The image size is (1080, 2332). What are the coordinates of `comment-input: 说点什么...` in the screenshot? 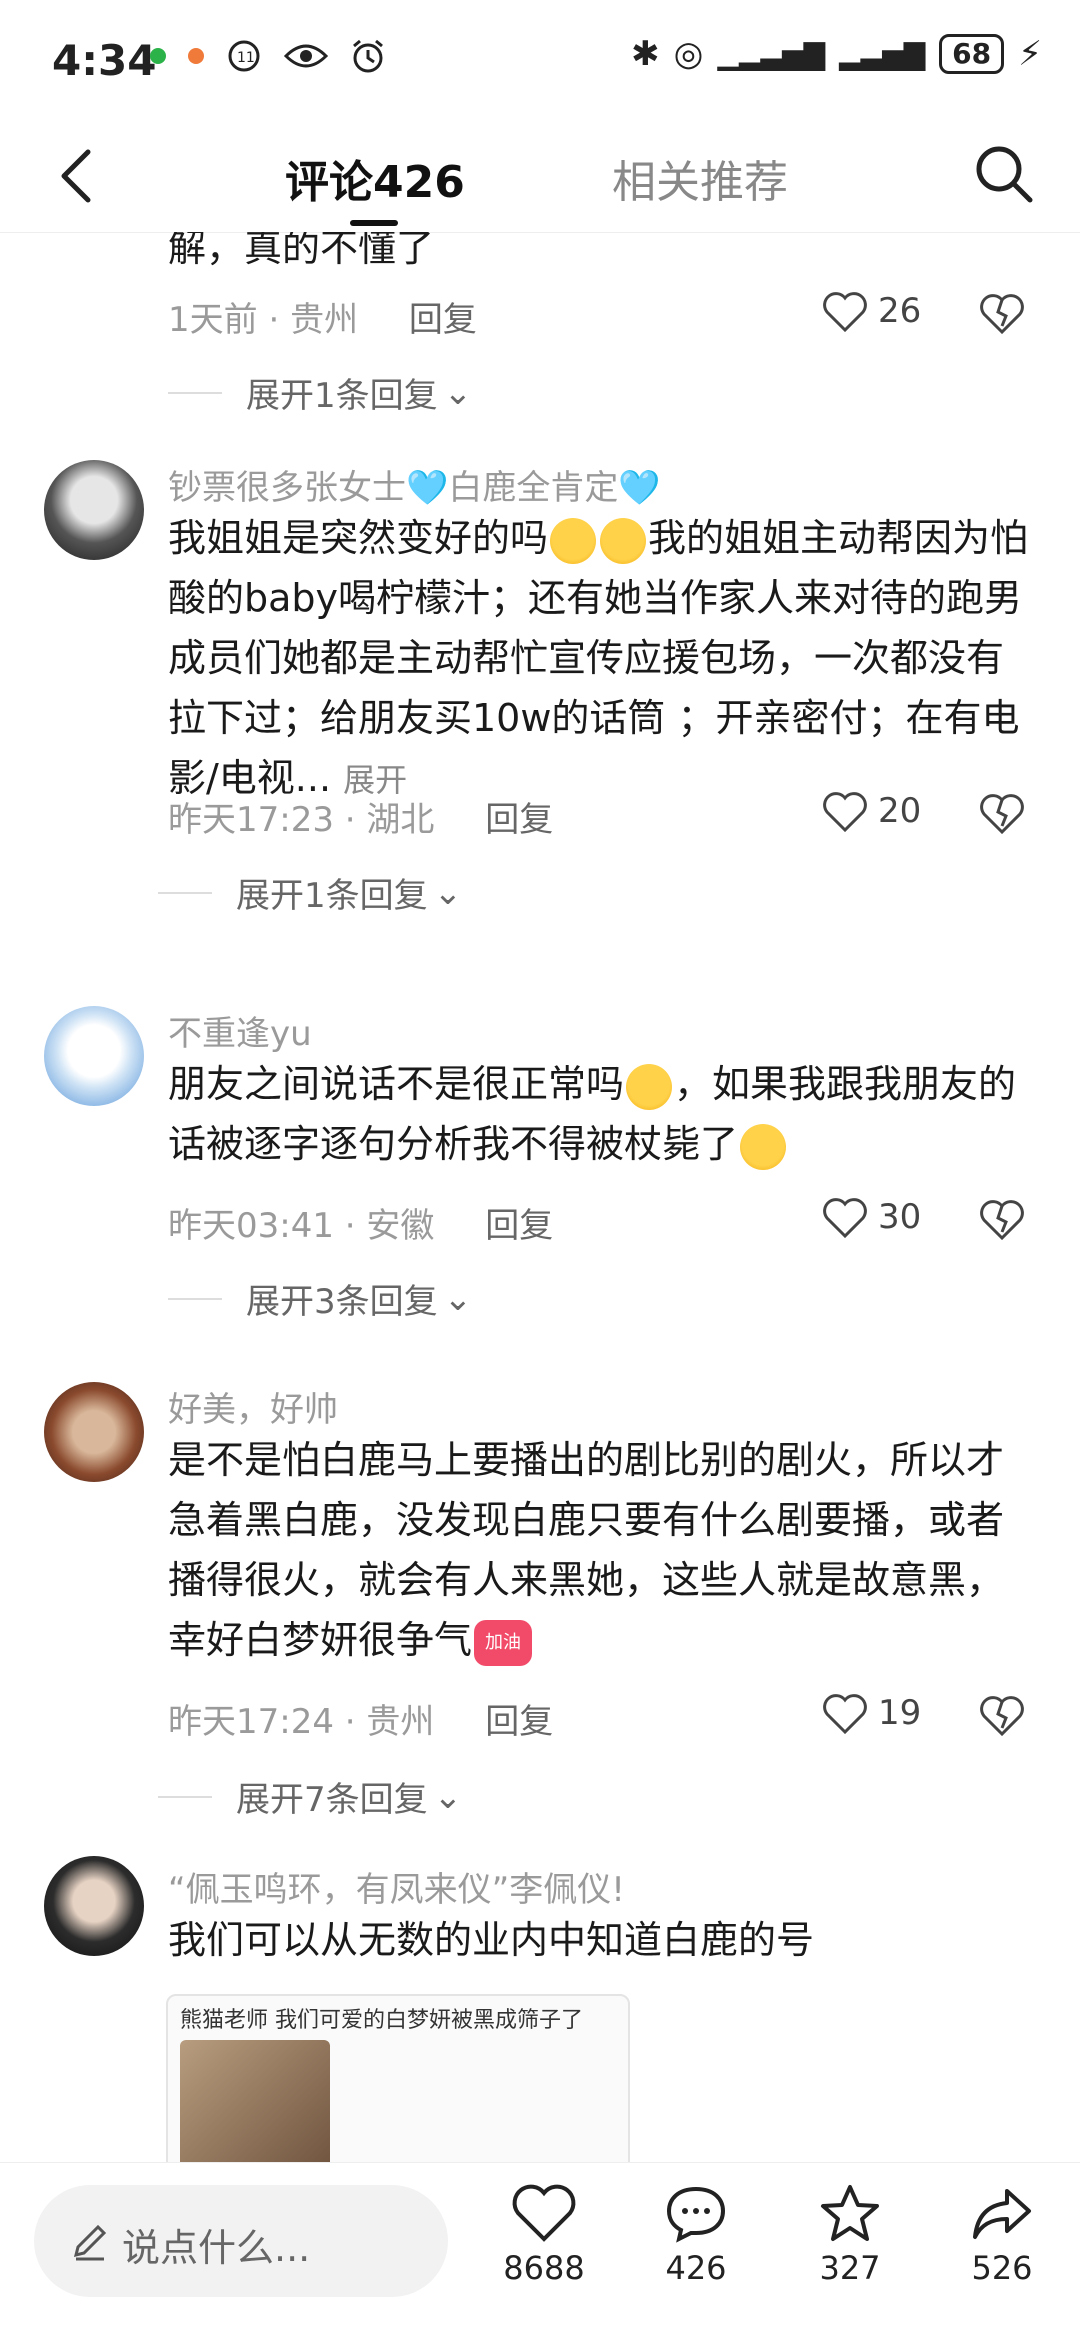 It's located at (241, 2241).